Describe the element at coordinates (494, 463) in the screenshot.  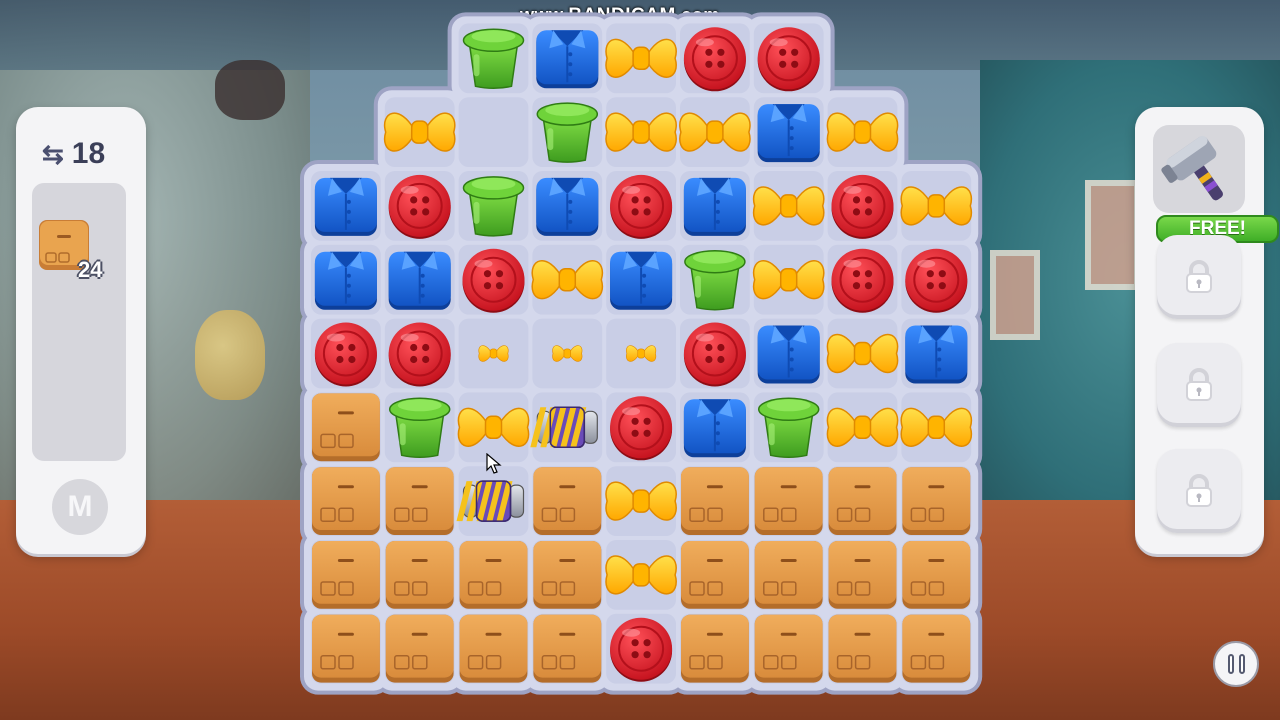
I see `mouse-cursor-icon` at that location.